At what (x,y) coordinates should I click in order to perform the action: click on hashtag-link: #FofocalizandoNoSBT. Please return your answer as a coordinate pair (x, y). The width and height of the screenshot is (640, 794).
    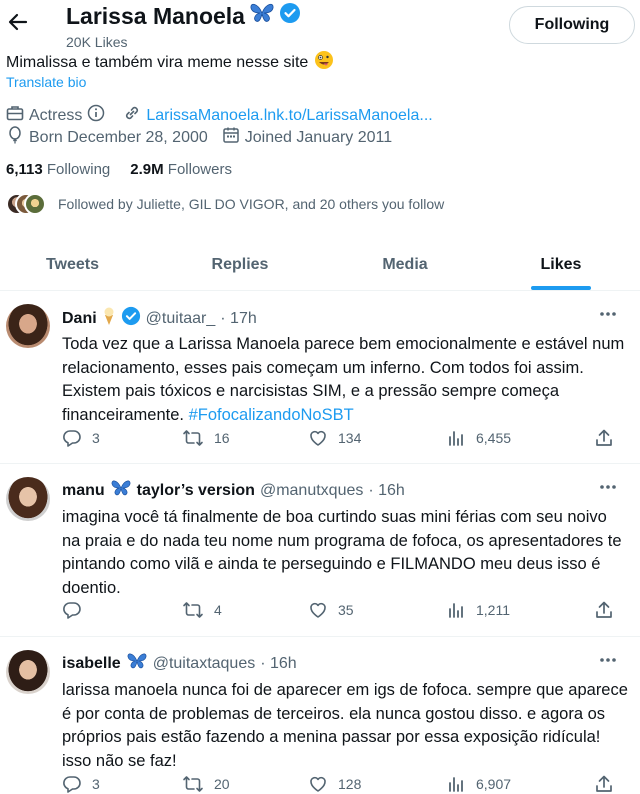
    Looking at the image, I should click on (271, 415).